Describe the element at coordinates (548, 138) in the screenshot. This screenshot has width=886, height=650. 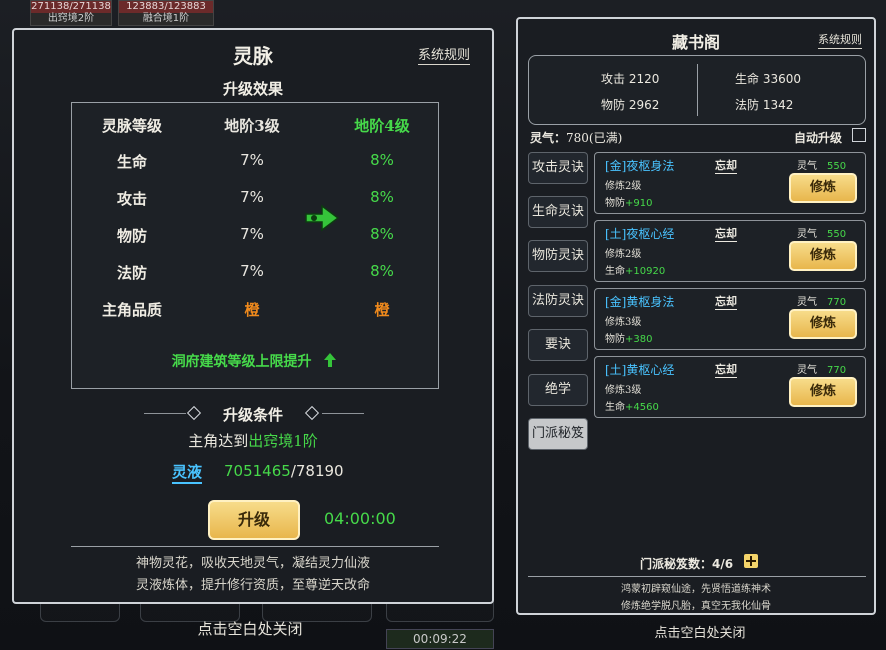
I see `lingqi-label: 灵气：` at that location.